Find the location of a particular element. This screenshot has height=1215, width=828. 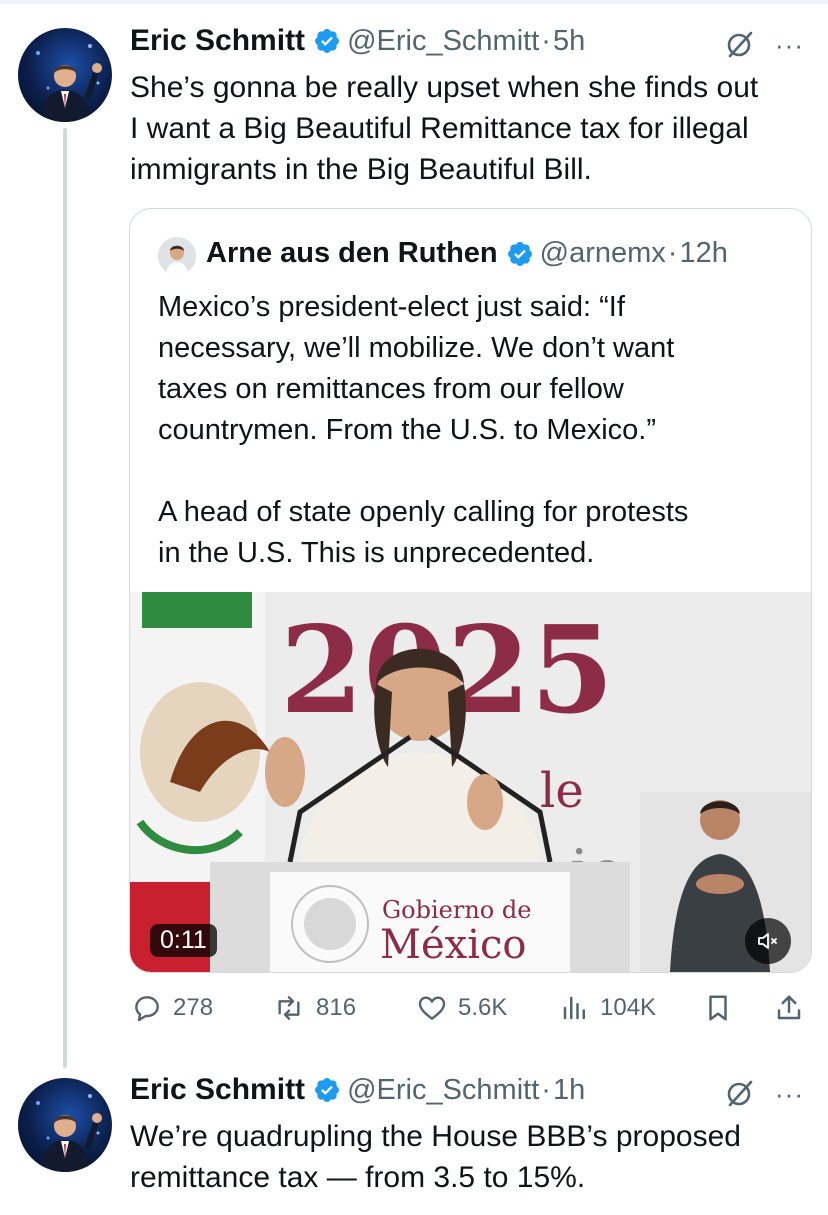

quoted-author-avatar is located at coordinates (177, 256).